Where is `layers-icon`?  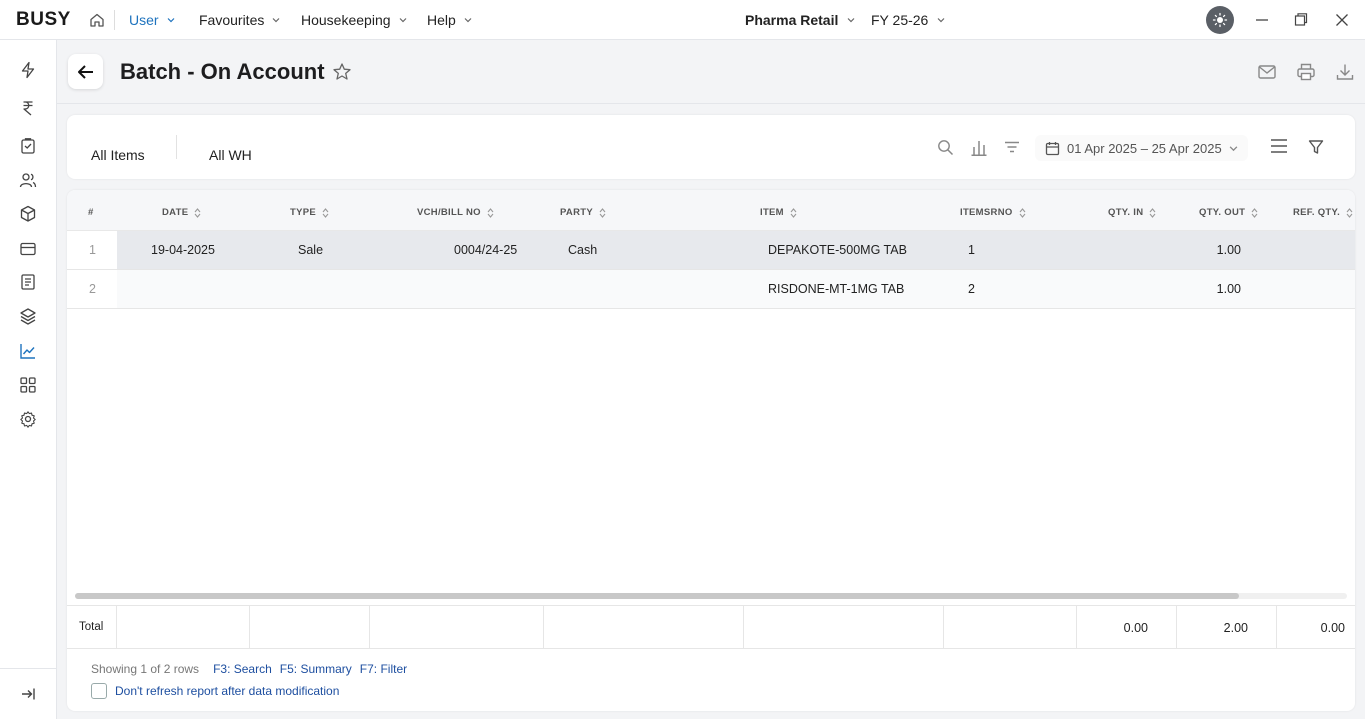 layers-icon is located at coordinates (28, 316).